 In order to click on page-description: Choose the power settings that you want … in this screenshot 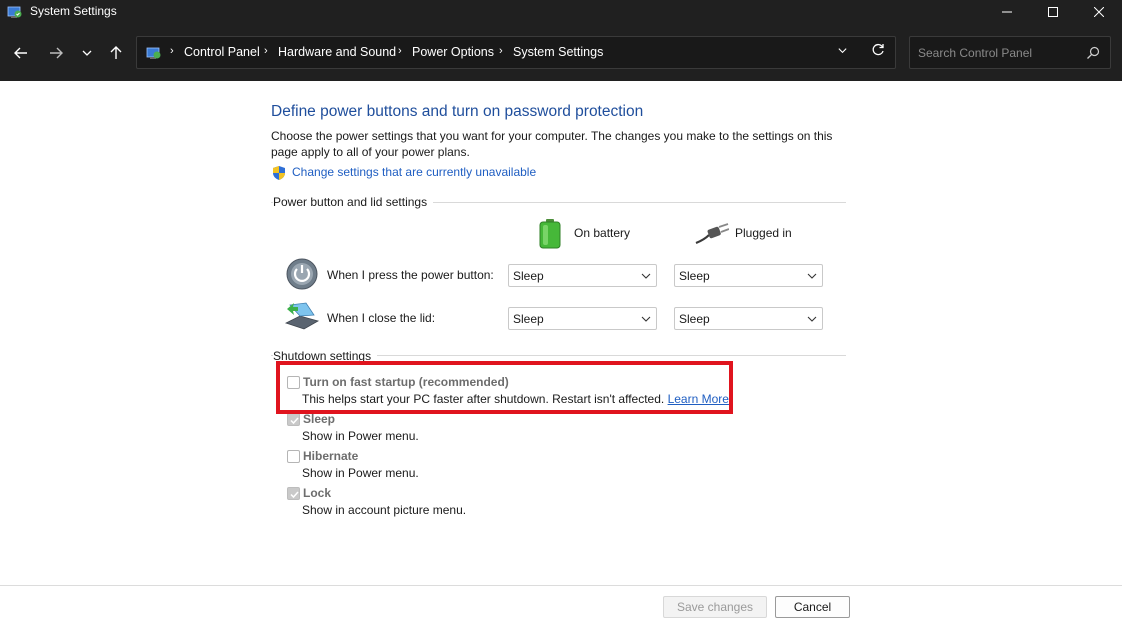, I will do `click(552, 144)`.